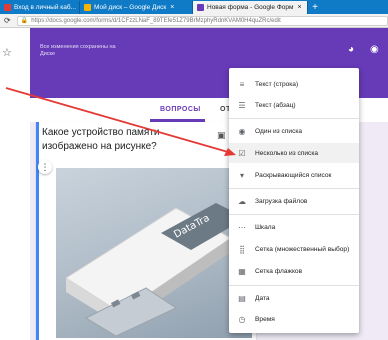  I want to click on menu-item-label: Дата, so click(262, 298).